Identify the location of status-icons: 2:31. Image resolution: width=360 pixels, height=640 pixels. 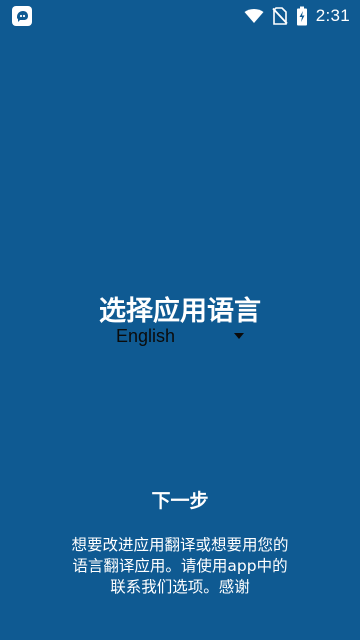
(297, 16).